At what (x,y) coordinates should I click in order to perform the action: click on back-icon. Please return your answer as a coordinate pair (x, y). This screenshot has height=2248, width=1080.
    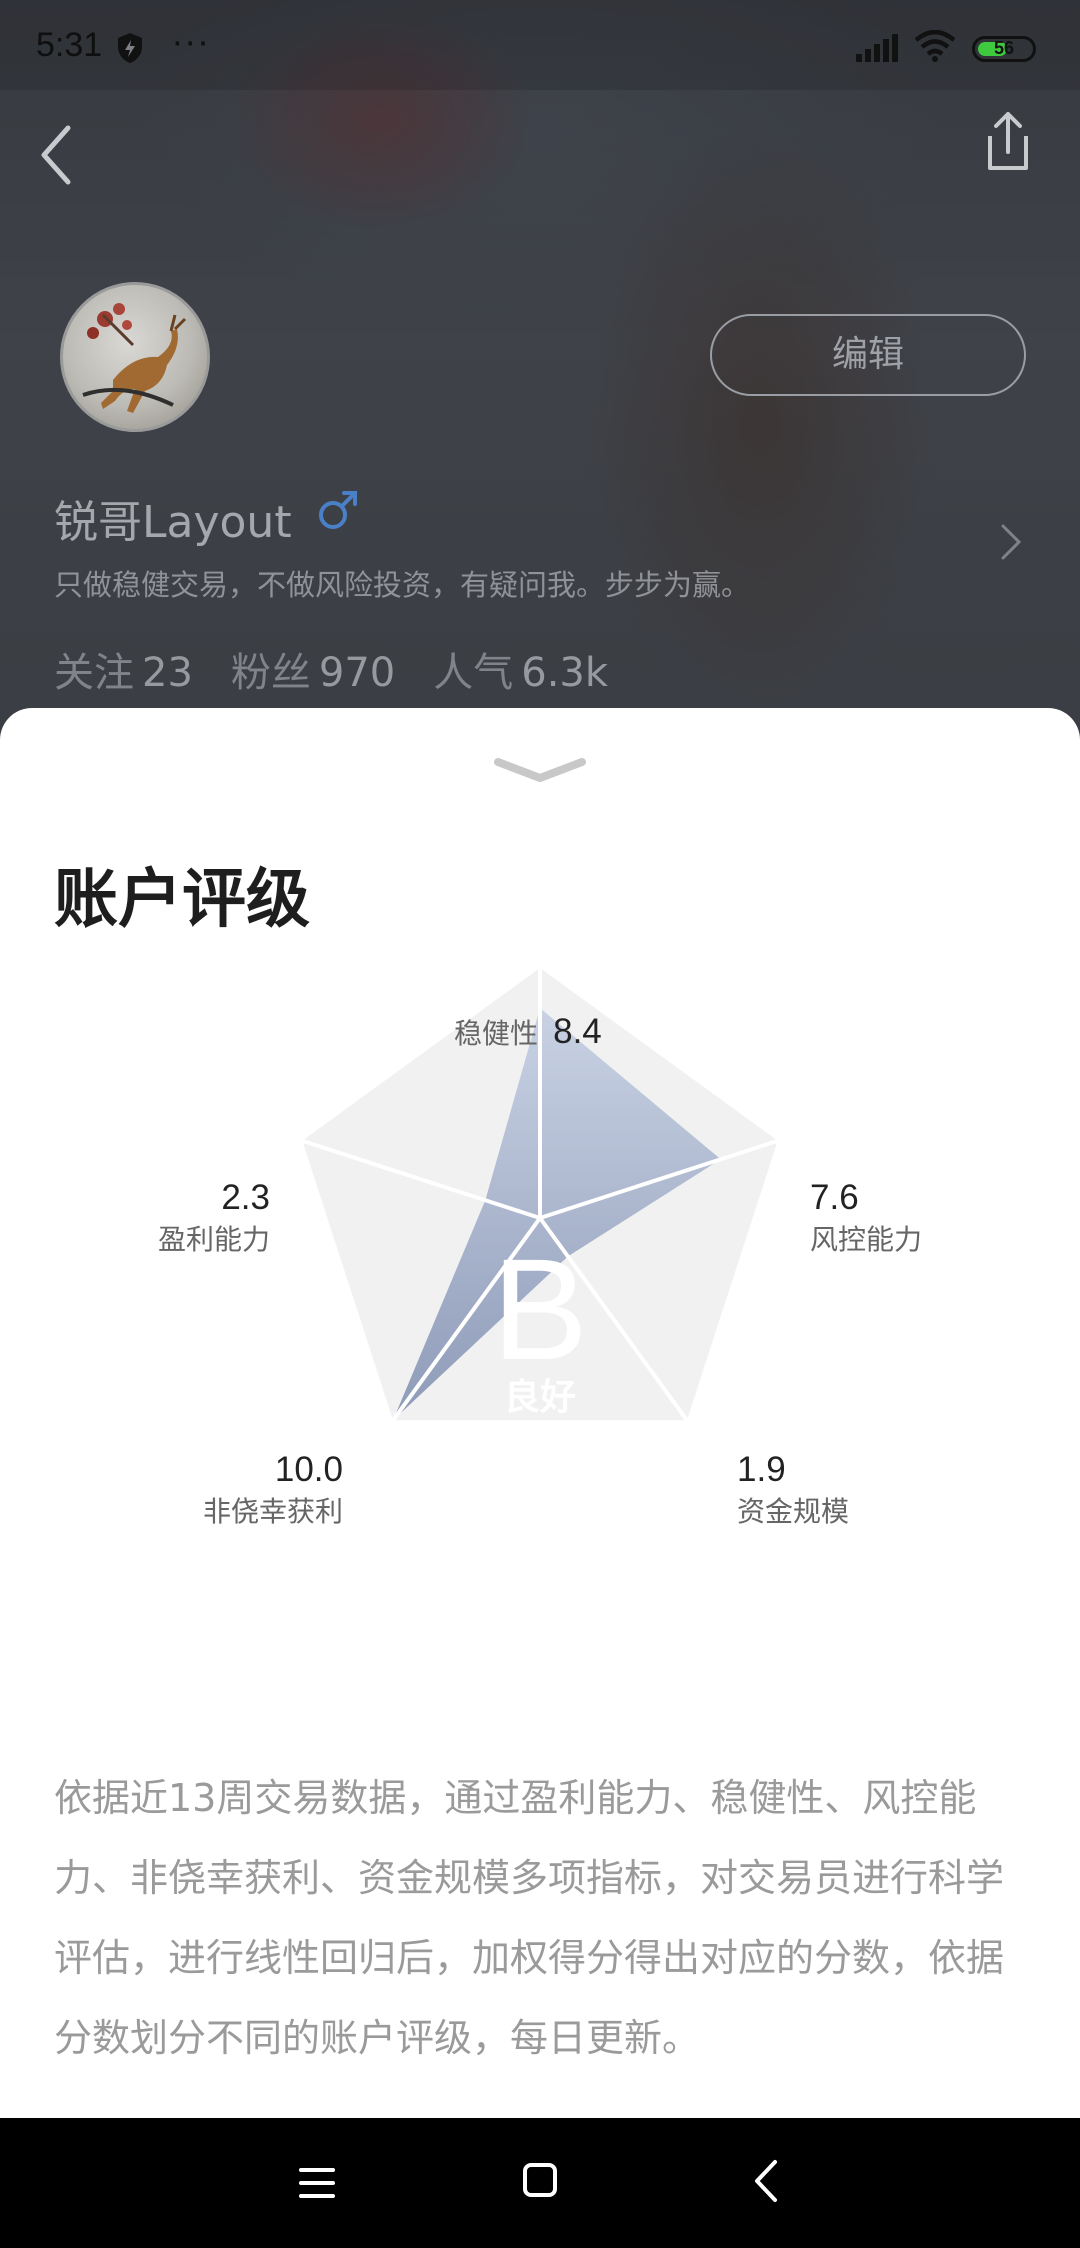
    Looking at the image, I should click on (766, 2181).